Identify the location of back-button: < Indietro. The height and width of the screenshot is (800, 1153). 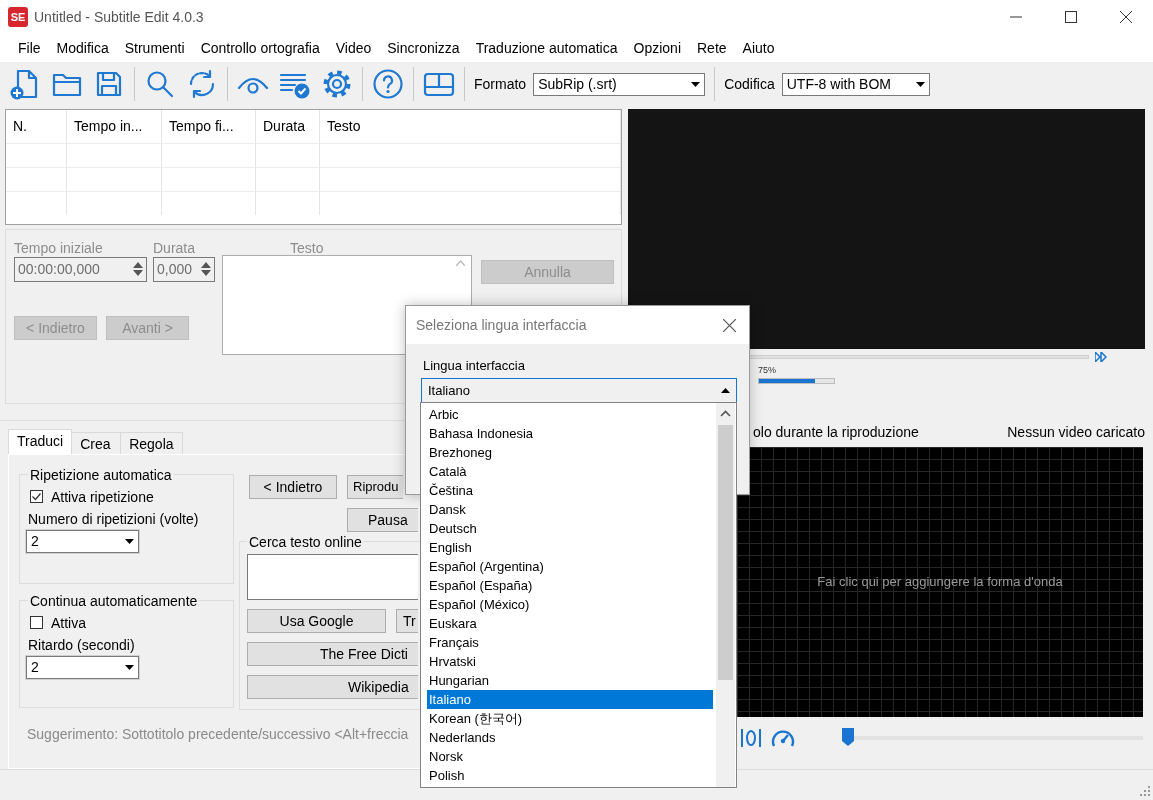
(293, 486).